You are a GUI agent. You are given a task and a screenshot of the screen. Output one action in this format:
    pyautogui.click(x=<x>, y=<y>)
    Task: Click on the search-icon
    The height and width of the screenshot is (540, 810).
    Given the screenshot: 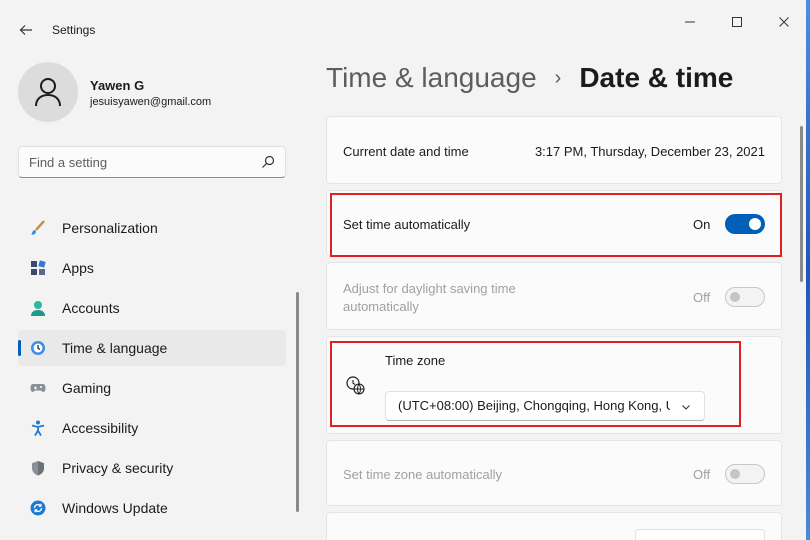 What is the action you would take?
    pyautogui.click(x=268, y=162)
    